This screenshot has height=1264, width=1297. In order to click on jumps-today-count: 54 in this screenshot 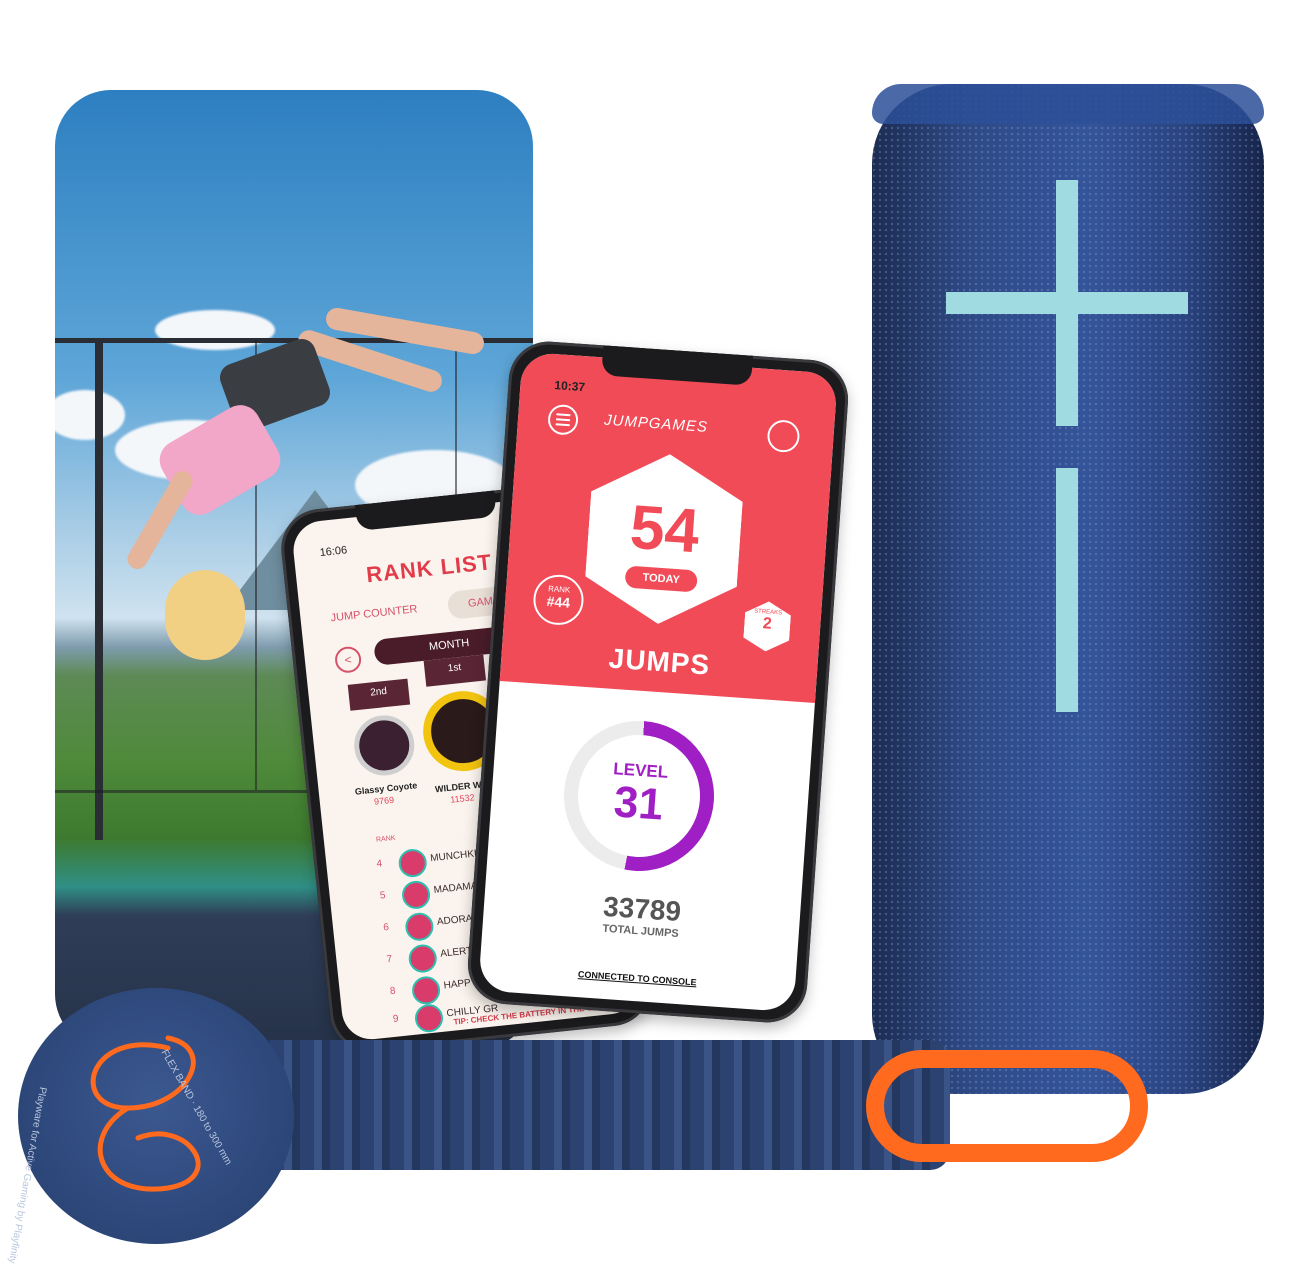, I will do `click(664, 529)`.